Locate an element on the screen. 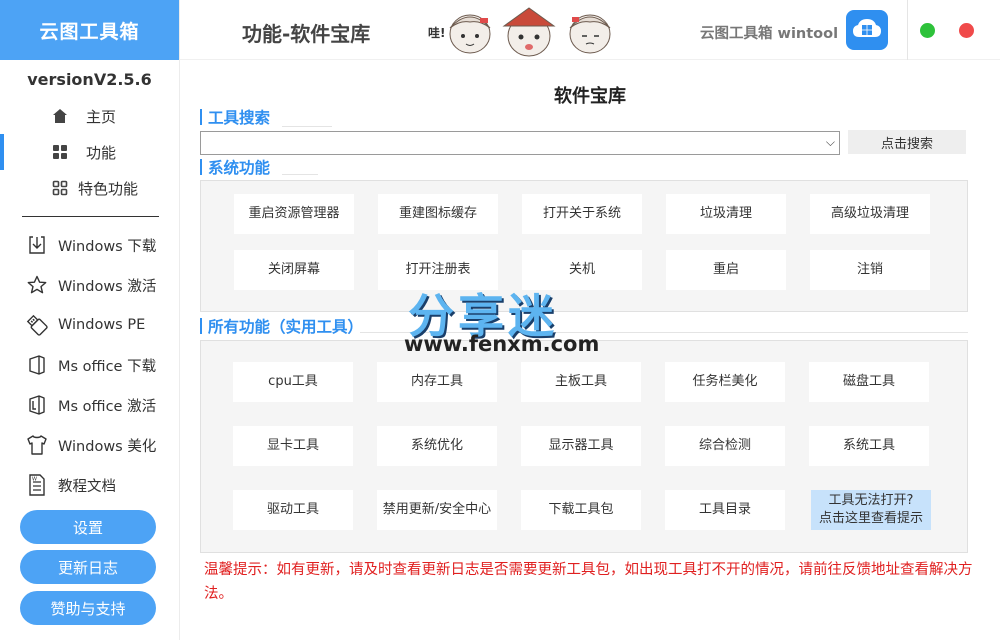 The image size is (1000, 640). mascot-speech: 哇! is located at coordinates (437, 33).